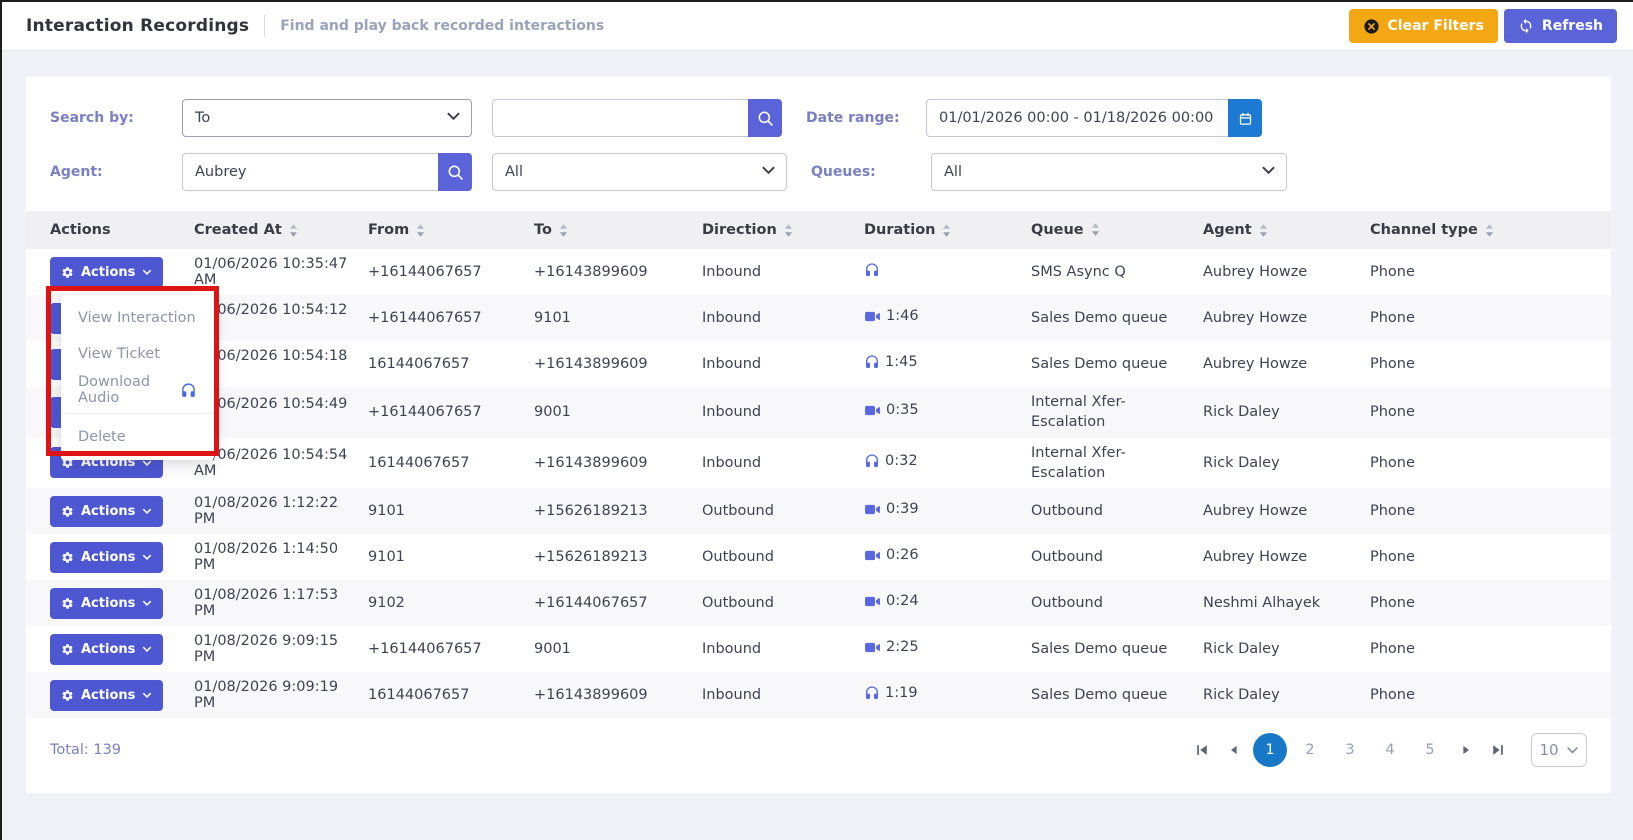 This screenshot has height=840, width=1633. Describe the element at coordinates (1430, 750) in the screenshot. I see `page-button-5: 5` at that location.